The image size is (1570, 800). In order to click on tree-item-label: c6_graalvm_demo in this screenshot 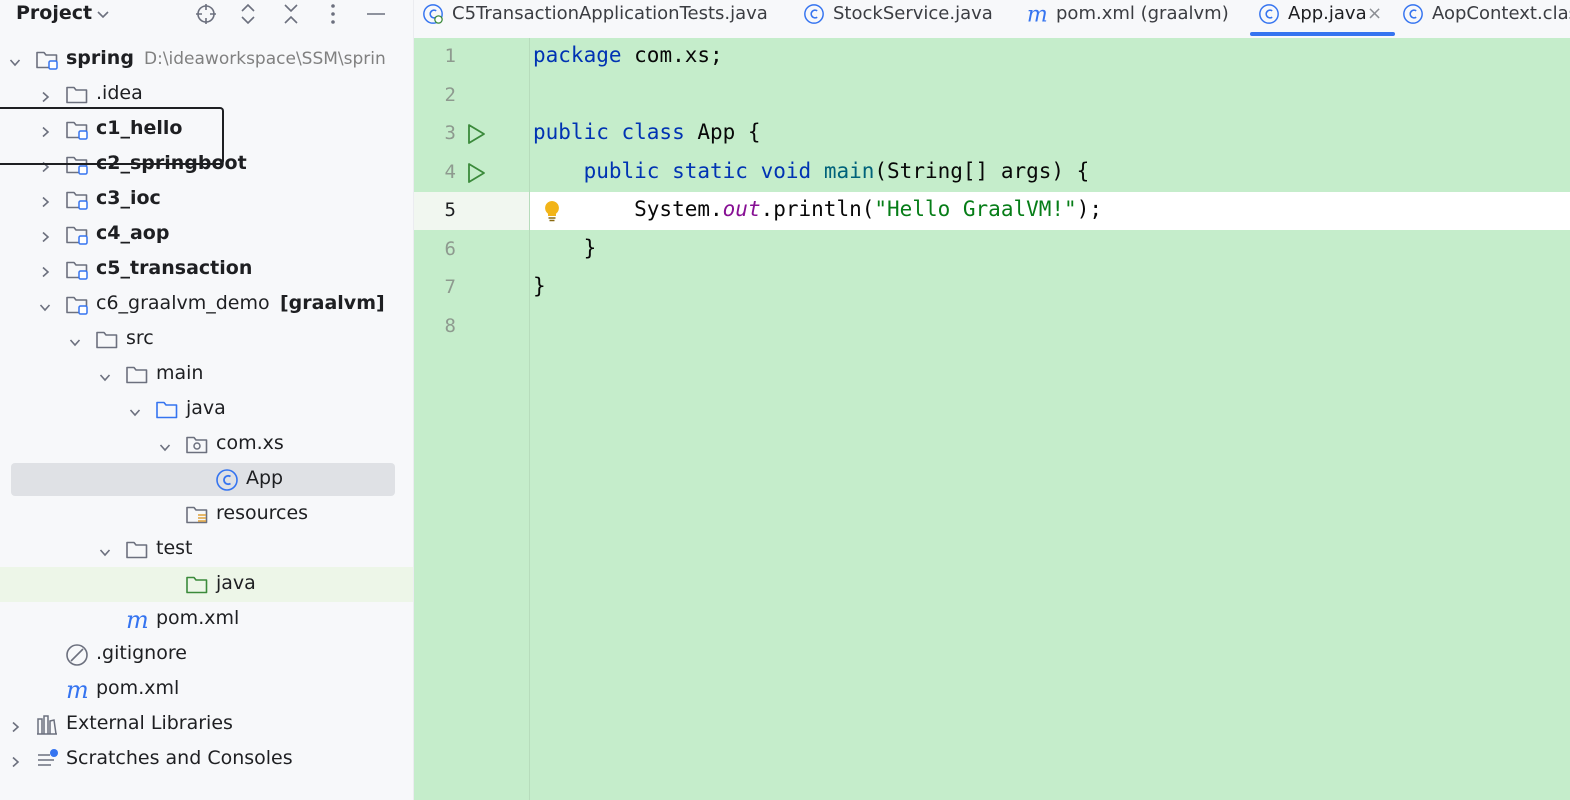, I will do `click(183, 303)`.